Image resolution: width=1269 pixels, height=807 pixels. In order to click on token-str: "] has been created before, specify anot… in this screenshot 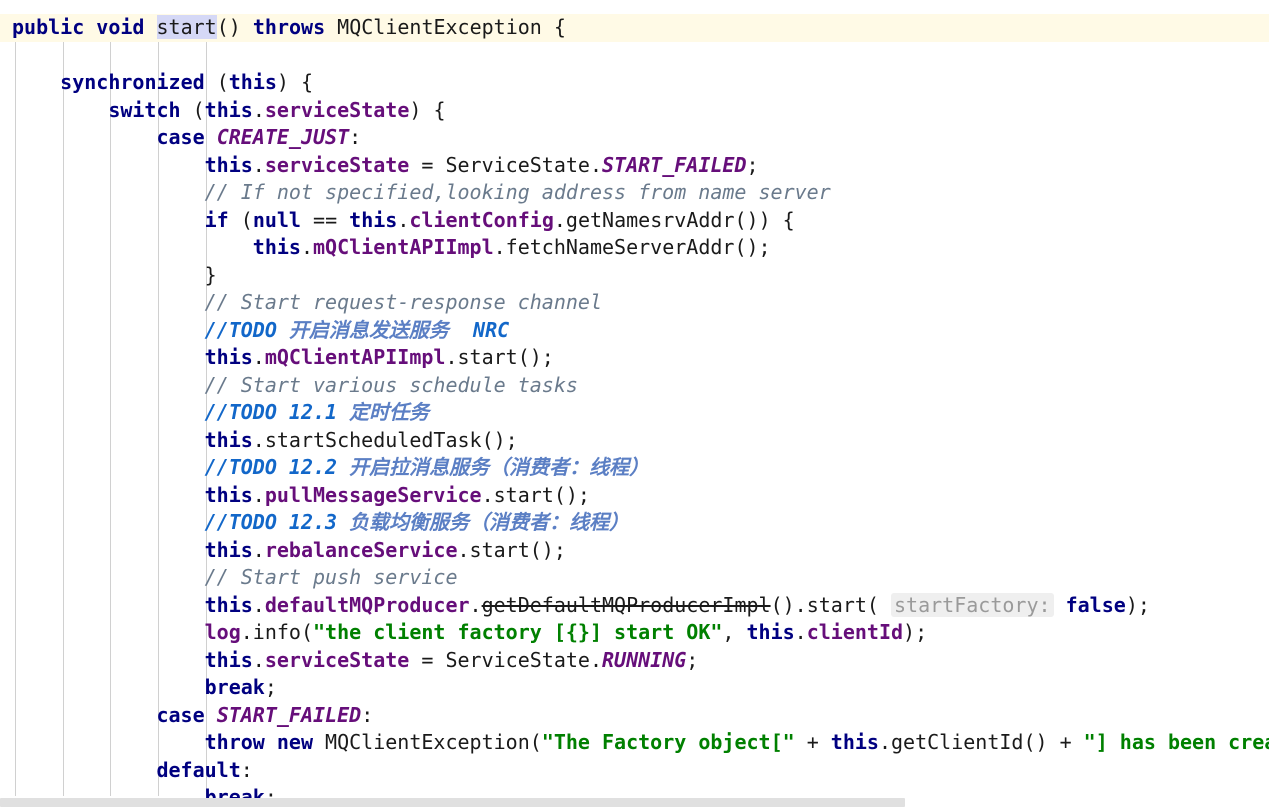, I will do `click(1176, 742)`.